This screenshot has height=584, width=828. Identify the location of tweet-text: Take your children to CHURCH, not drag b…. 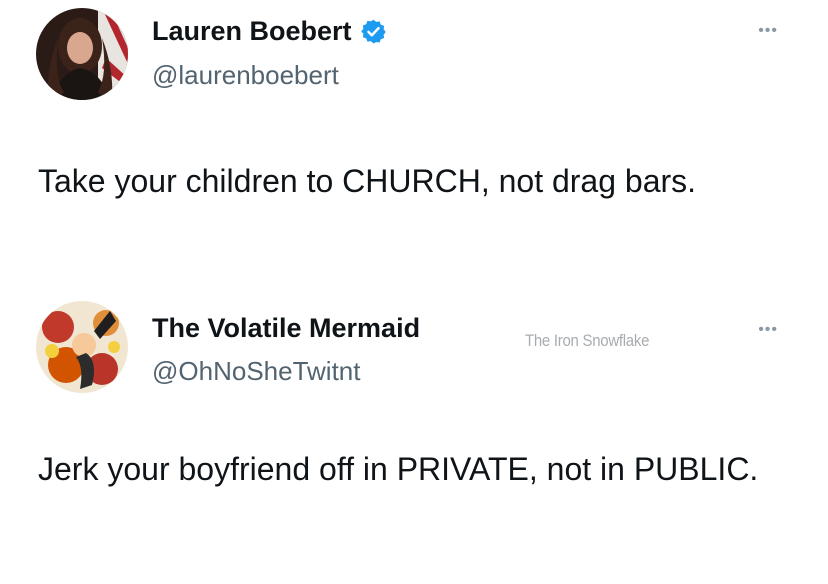
(367, 181).